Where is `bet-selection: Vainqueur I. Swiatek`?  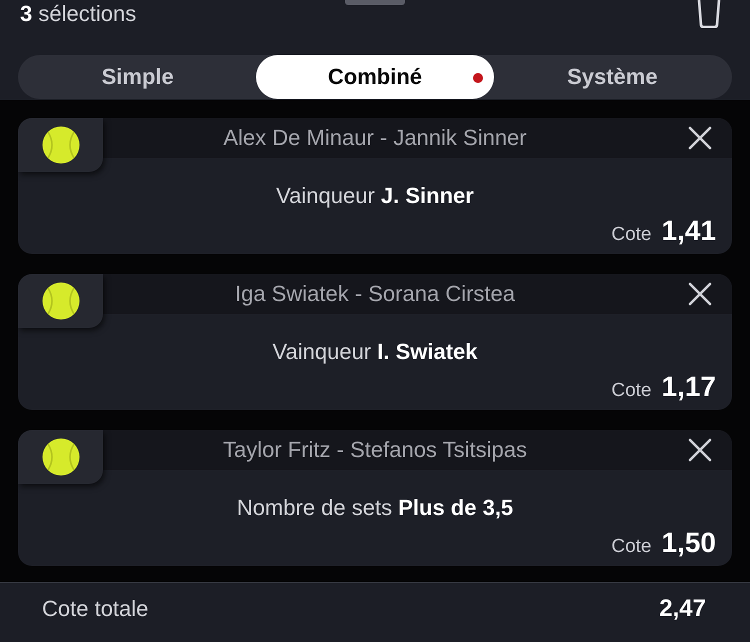 bet-selection: Vainqueur I. Swiatek is located at coordinates (375, 352).